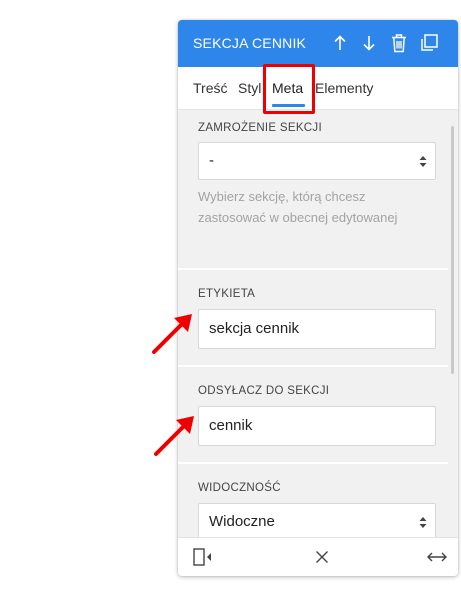  I want to click on label-input: sekcja cennik, so click(317, 329).